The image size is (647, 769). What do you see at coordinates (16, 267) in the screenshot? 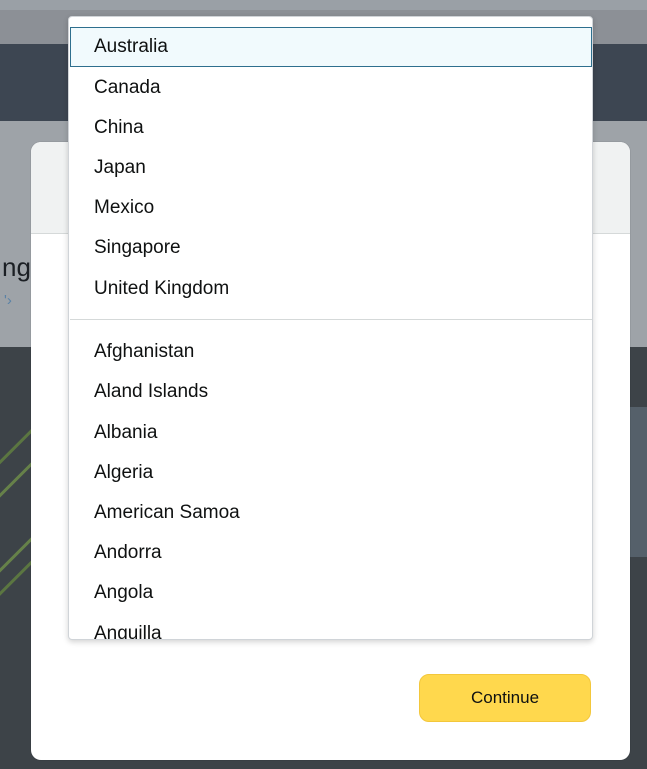
I see `partial-heading: ng` at bounding box center [16, 267].